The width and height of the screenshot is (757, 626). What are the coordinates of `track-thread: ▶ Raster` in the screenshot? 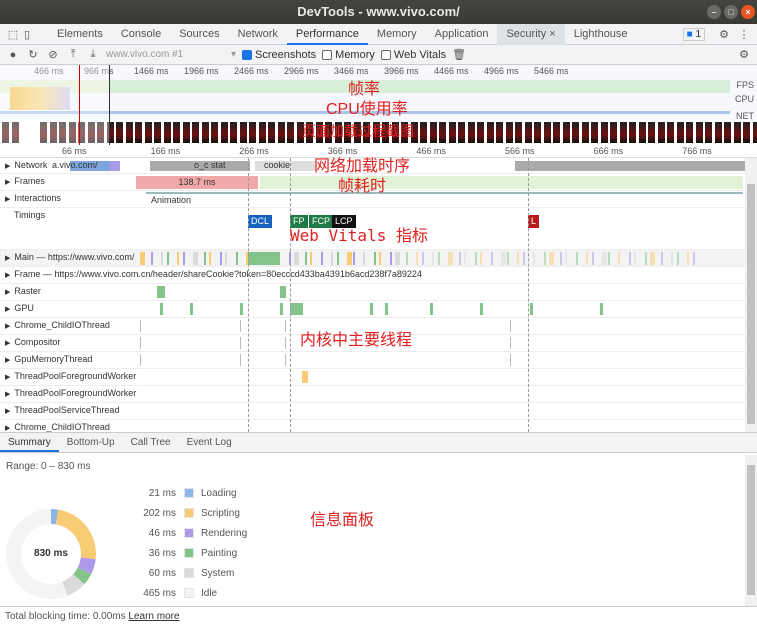 It's located at (372, 292).